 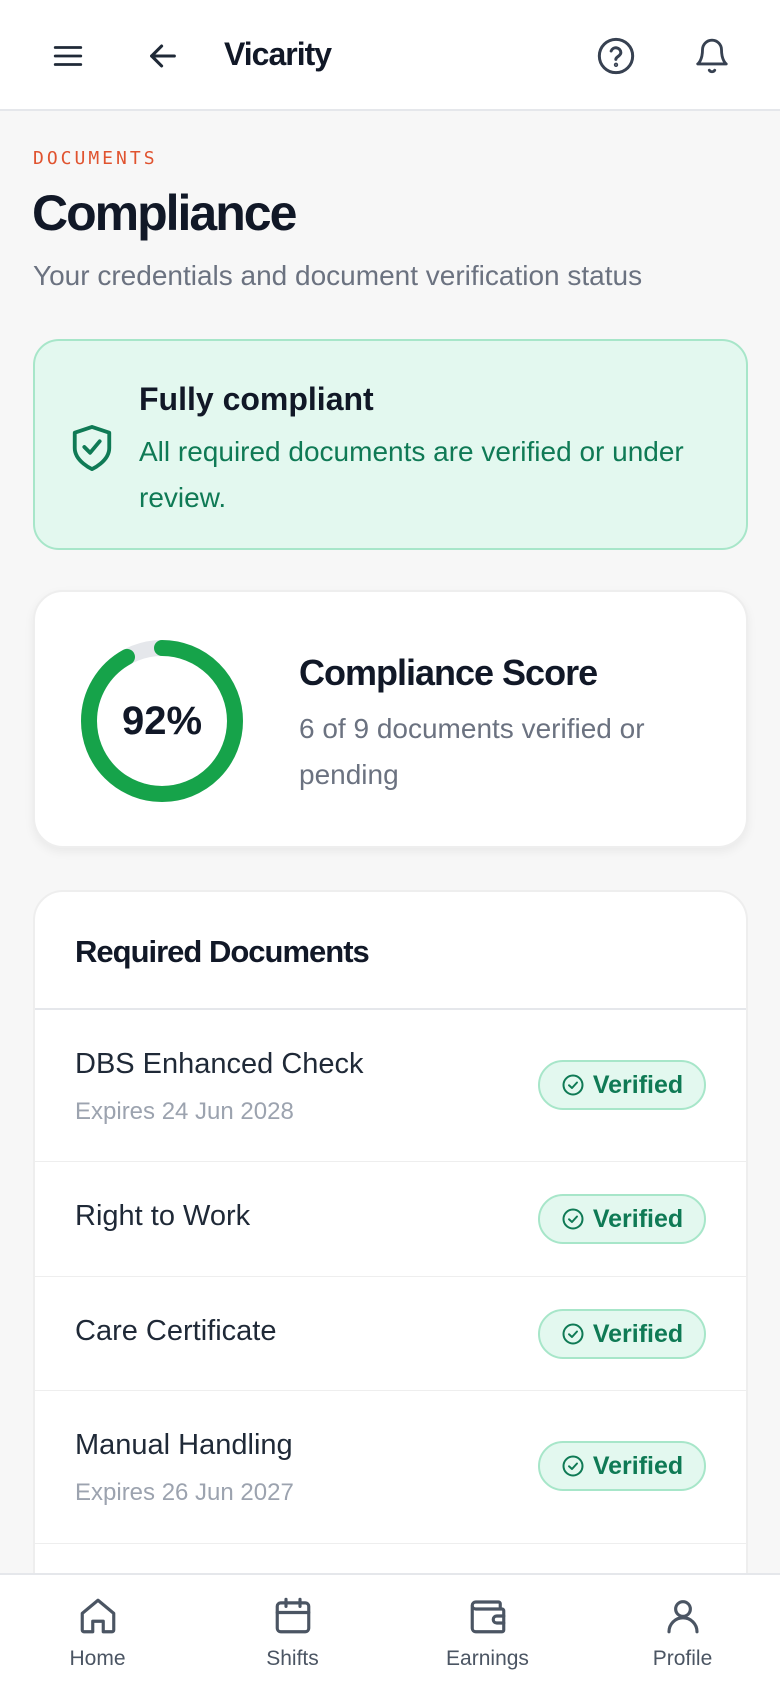 What do you see at coordinates (163, 1216) in the screenshot?
I see `document-name: Right to Work` at bounding box center [163, 1216].